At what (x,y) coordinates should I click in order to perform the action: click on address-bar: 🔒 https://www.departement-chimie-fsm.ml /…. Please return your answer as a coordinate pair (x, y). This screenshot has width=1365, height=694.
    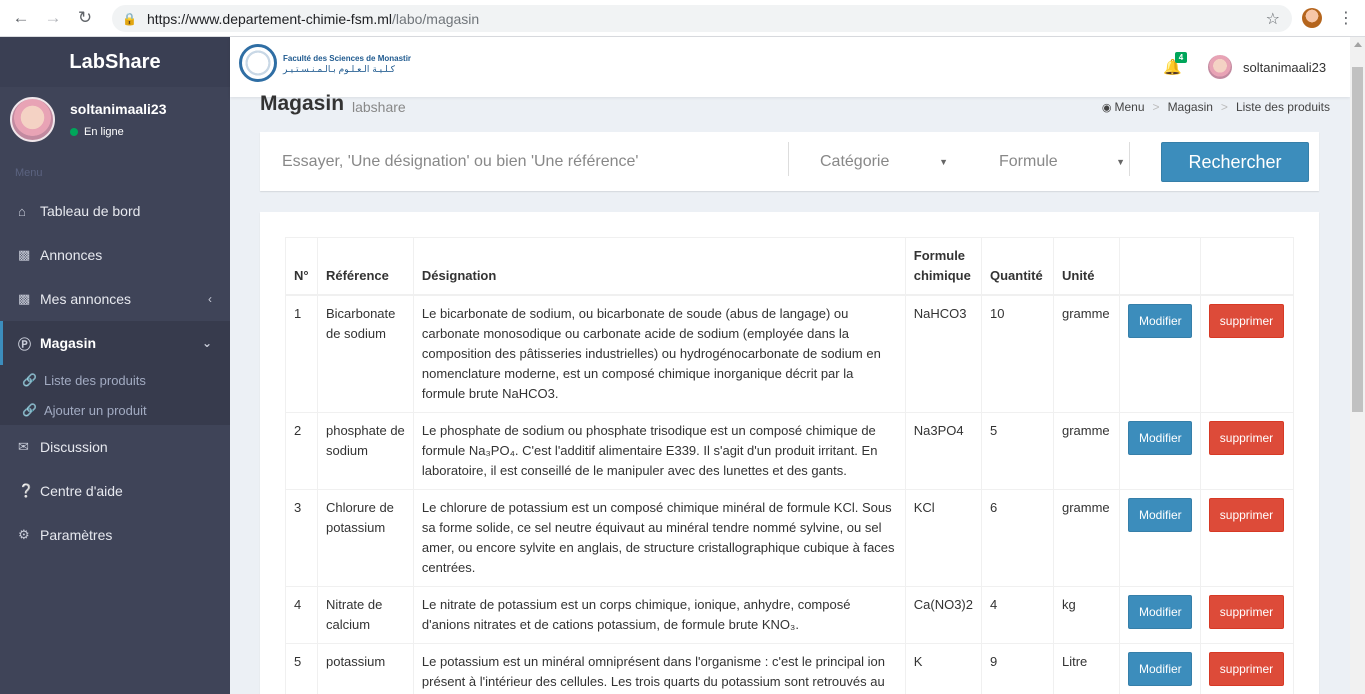
    Looking at the image, I should click on (702, 18).